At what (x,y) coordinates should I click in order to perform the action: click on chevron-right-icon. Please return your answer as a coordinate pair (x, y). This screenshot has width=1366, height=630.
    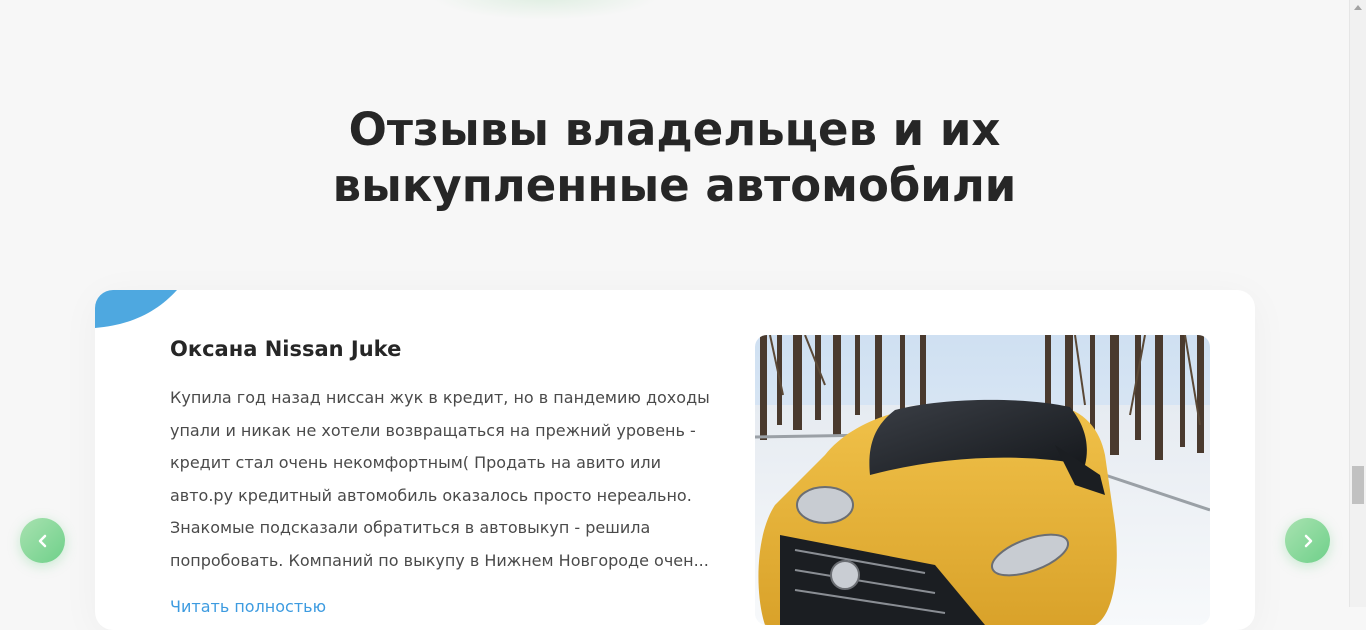
    Looking at the image, I should click on (1308, 541).